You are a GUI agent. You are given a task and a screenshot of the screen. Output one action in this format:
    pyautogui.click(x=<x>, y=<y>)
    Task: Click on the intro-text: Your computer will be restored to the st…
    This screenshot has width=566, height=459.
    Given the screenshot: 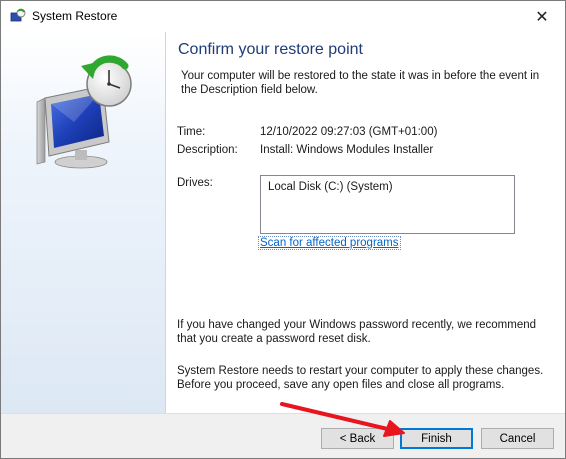 What is the action you would take?
    pyautogui.click(x=360, y=83)
    